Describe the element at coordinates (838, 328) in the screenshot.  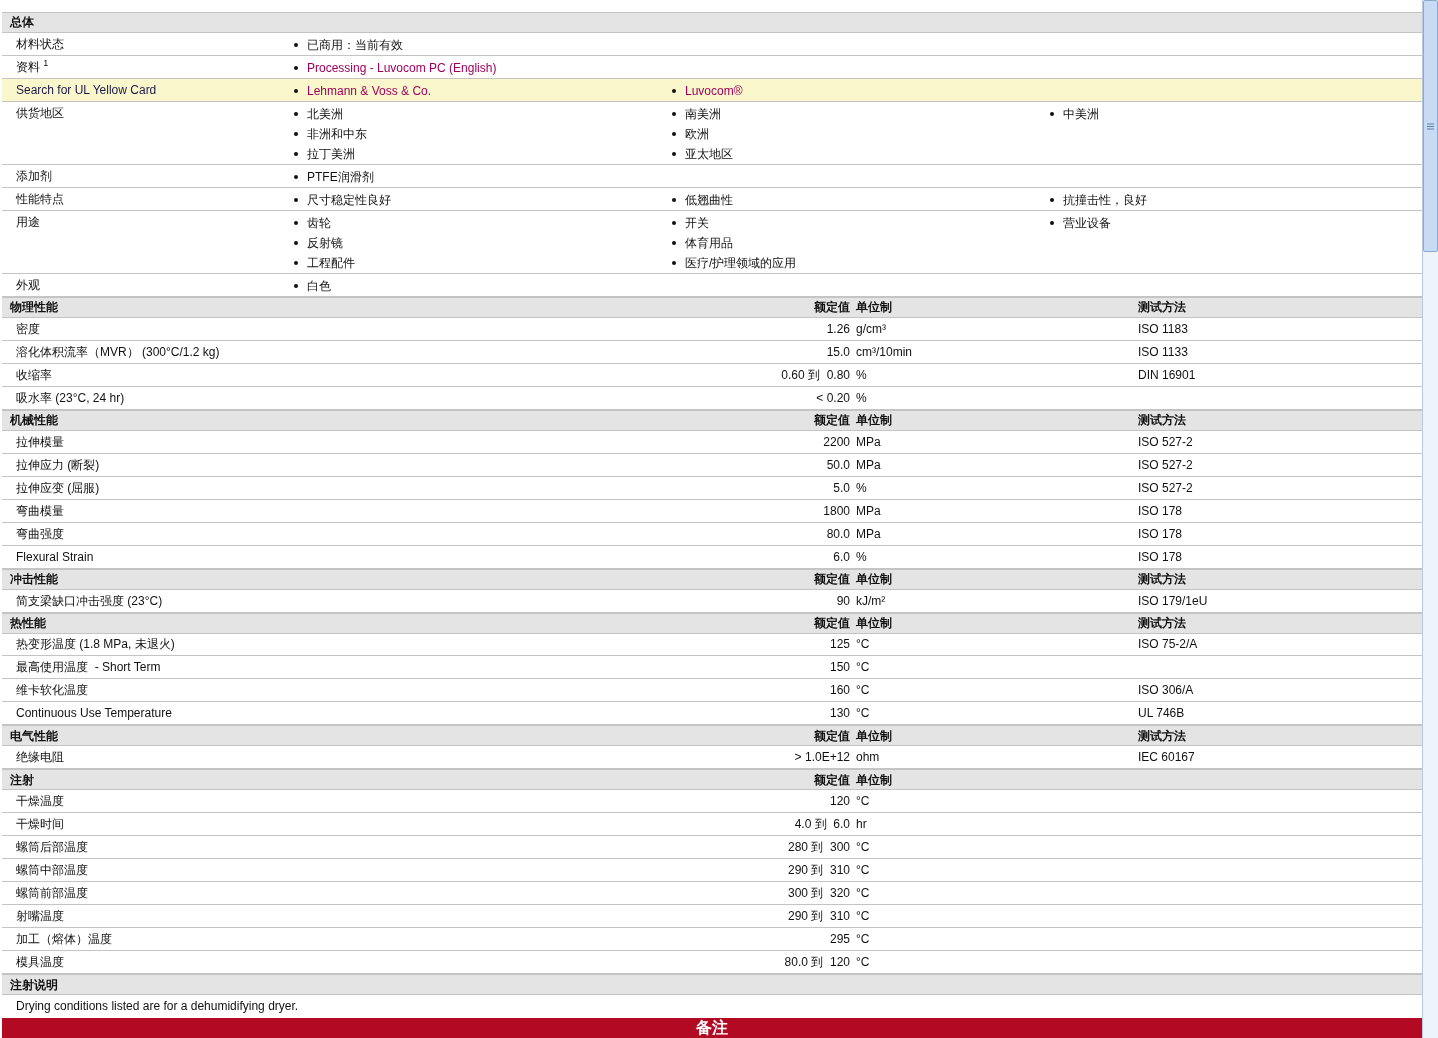
I see `property-value: 1.26` at that location.